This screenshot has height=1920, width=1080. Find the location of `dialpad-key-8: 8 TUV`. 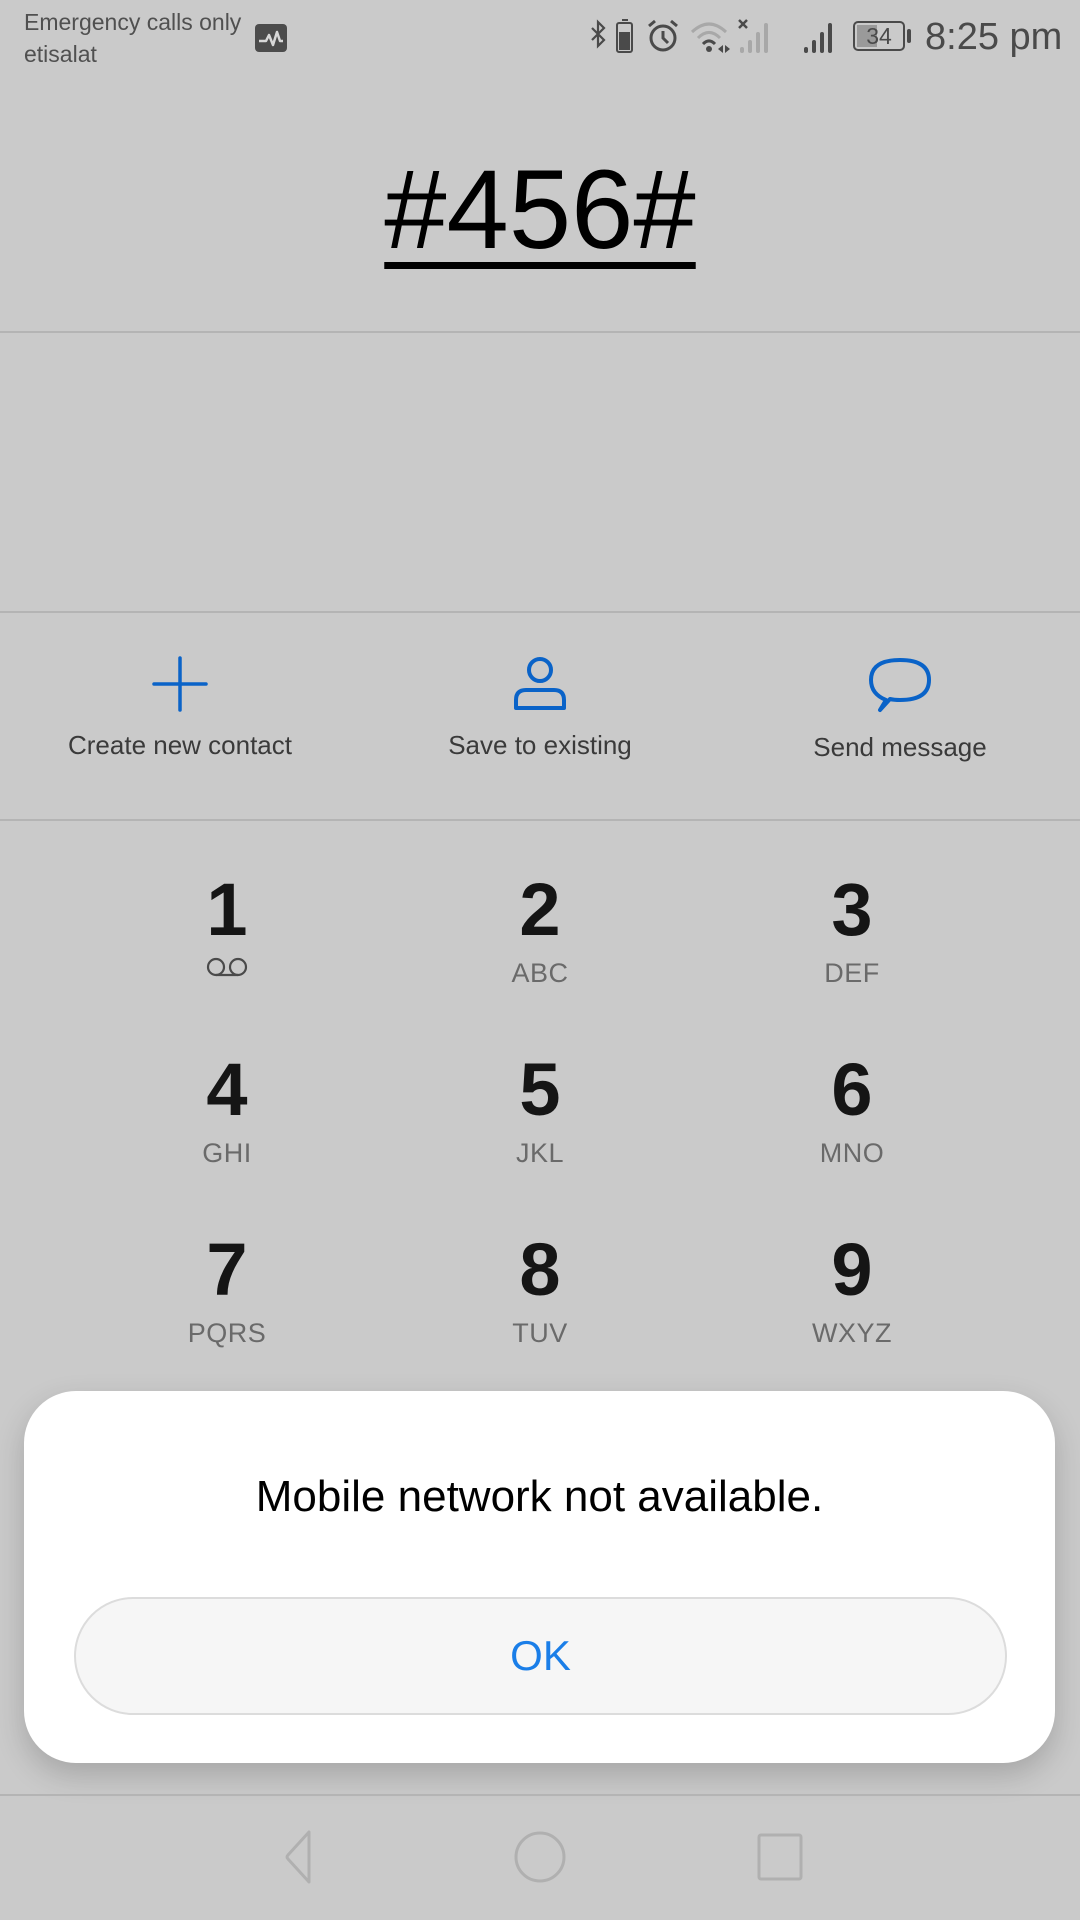

dialpad-key-8: 8 TUV is located at coordinates (540, 1315).